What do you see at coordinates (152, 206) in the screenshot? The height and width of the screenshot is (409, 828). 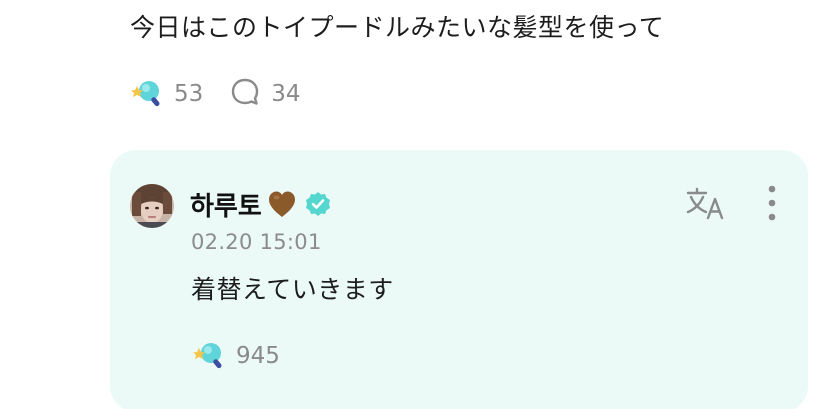 I see `author-avatar` at bounding box center [152, 206].